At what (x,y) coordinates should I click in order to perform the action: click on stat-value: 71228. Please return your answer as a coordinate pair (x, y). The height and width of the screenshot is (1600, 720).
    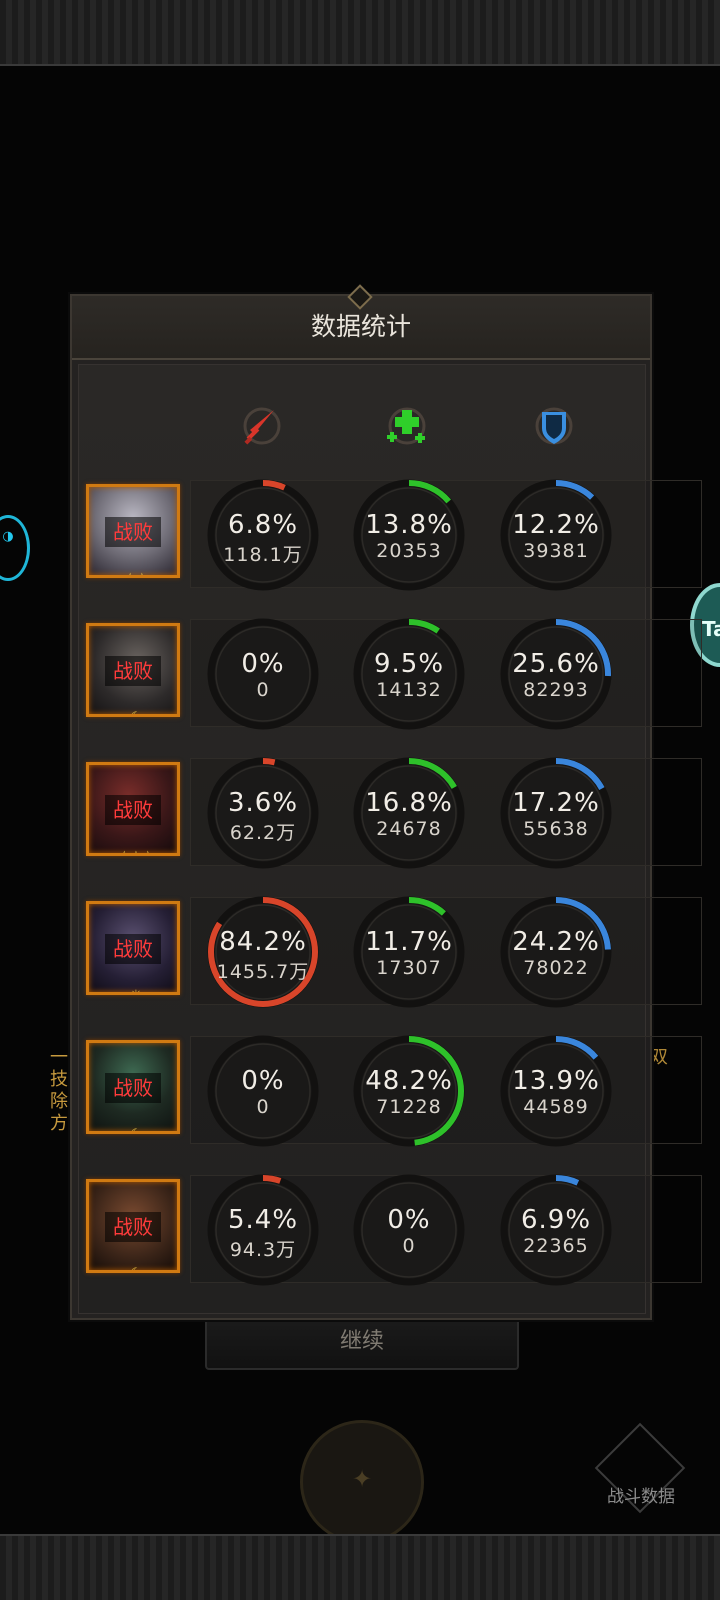
    Looking at the image, I should click on (409, 1107).